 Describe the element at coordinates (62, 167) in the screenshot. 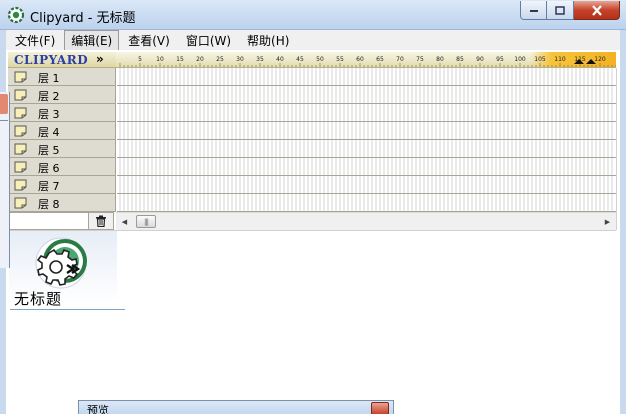

I see `layer-row-6: 层 6` at that location.